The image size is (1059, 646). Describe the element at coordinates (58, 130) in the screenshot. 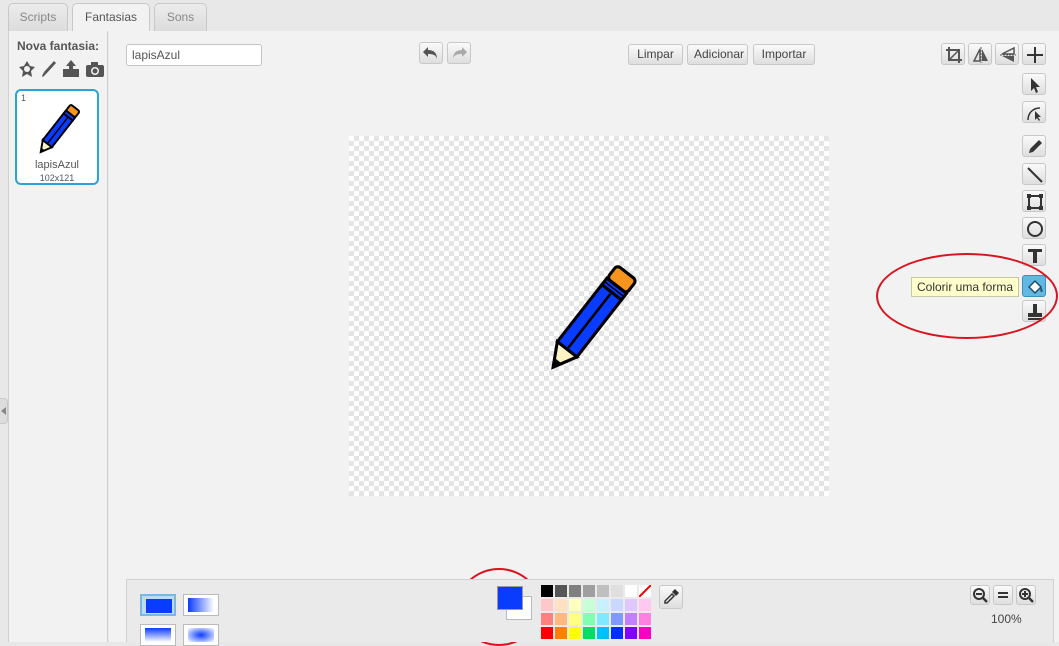

I see `costume-thumbnail-image` at that location.